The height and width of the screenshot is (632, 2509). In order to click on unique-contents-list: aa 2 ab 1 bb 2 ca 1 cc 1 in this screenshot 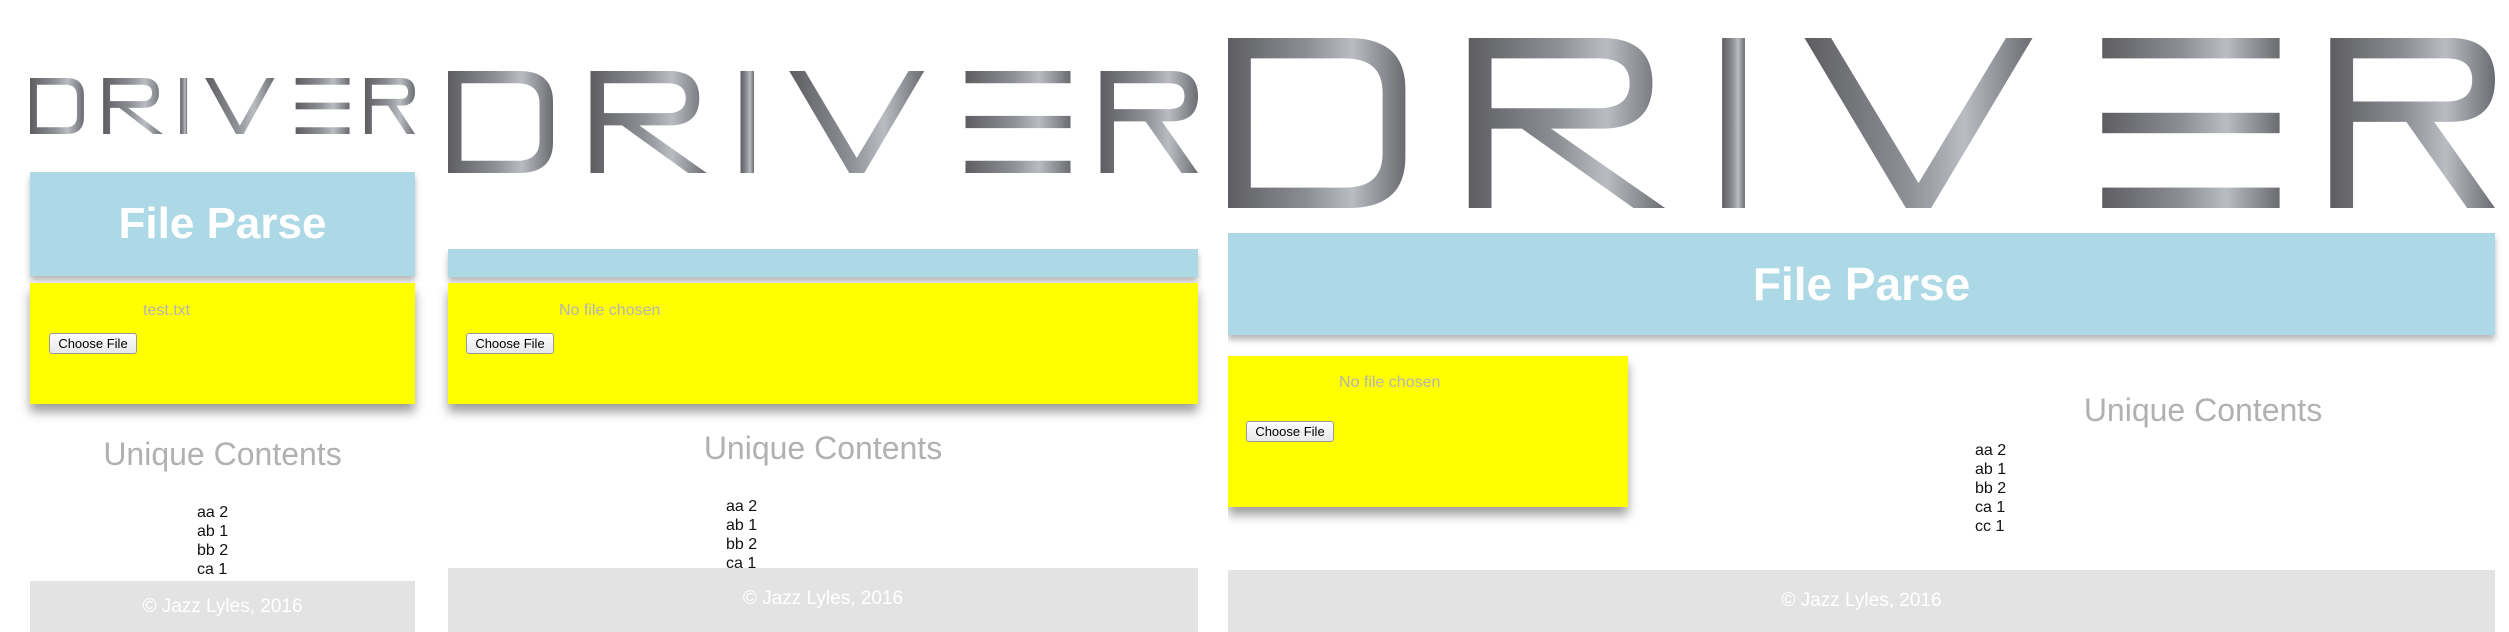, I will do `click(1990, 488)`.